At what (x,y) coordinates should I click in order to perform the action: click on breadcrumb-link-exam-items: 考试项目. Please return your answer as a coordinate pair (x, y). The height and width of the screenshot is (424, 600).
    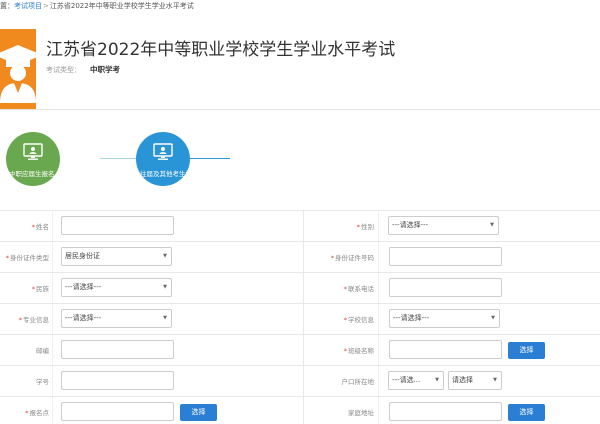
    Looking at the image, I should click on (28, 6).